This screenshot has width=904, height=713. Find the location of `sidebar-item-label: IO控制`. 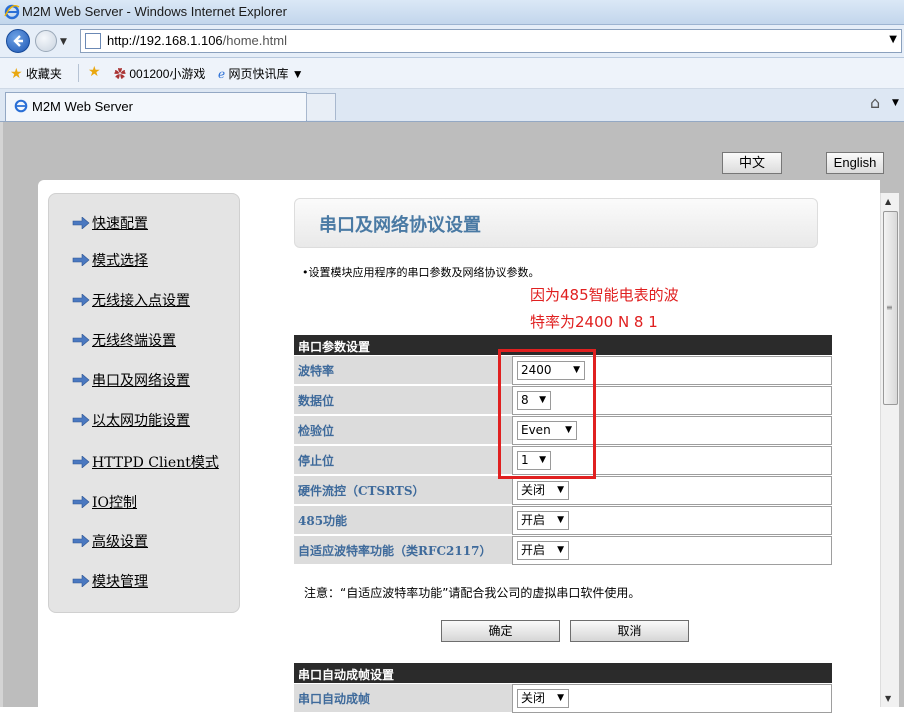

sidebar-item-label: IO控制 is located at coordinates (114, 502).